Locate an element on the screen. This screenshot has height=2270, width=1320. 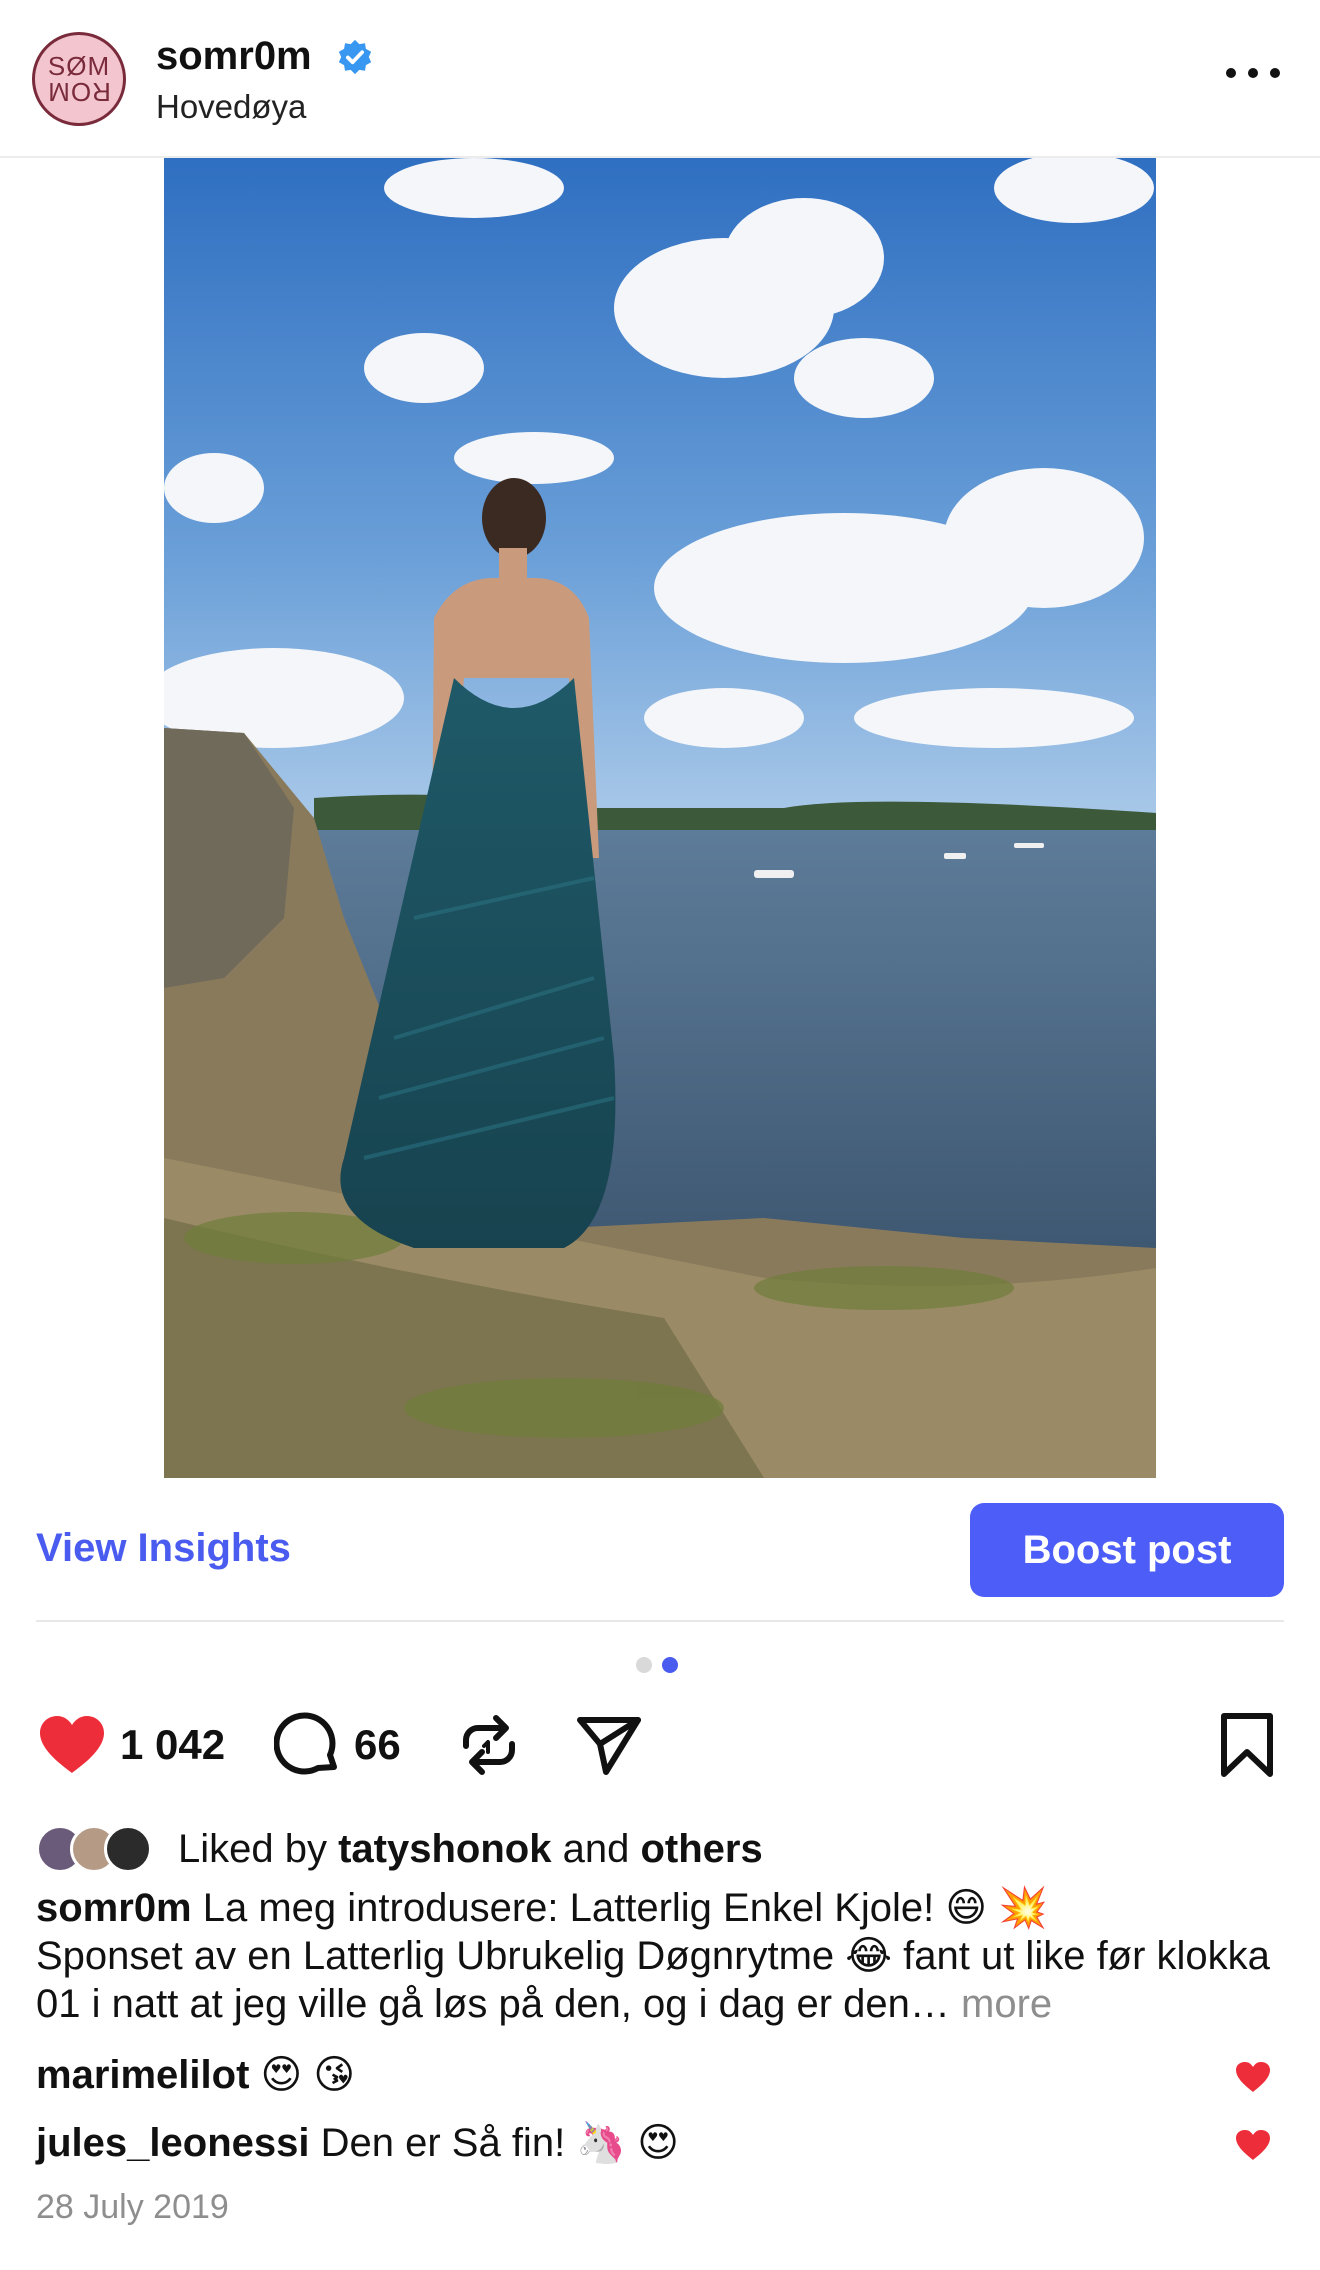
like-count: 1 042 is located at coordinates (172, 1745).